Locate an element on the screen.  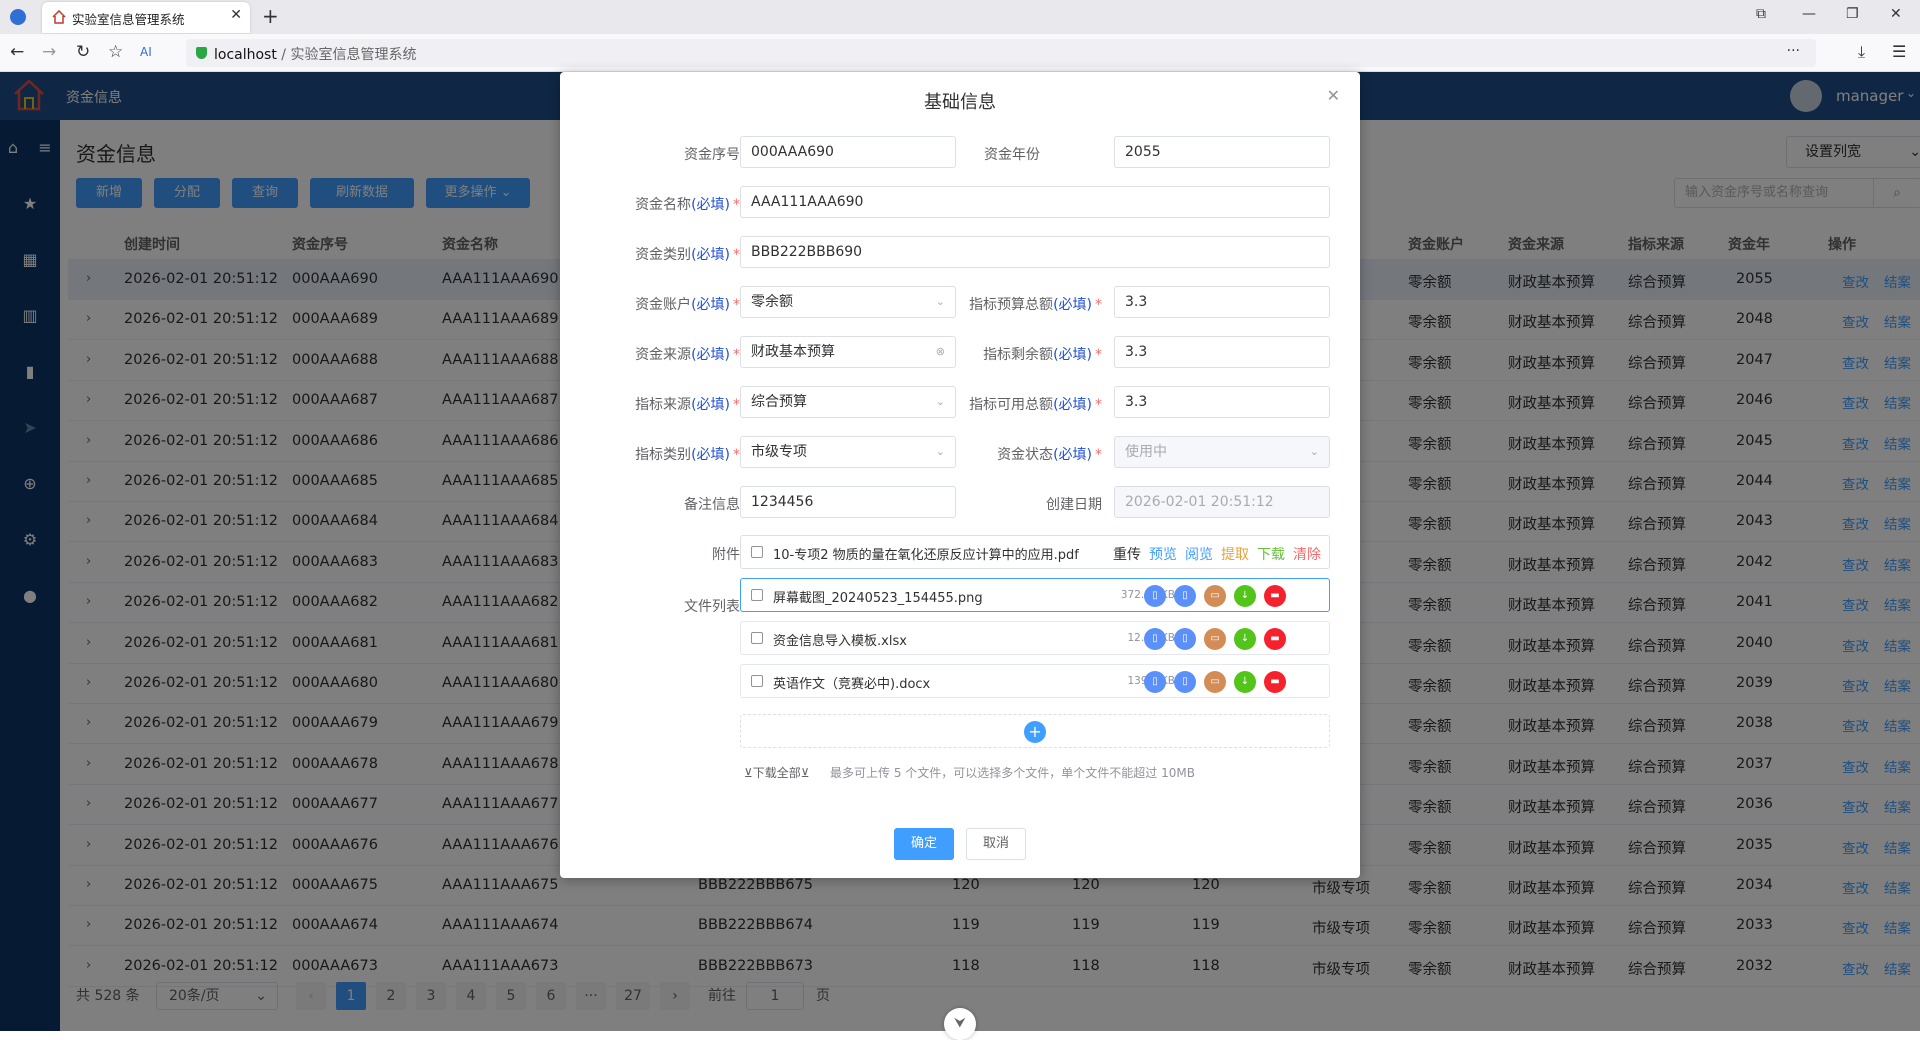
back-icon: ← is located at coordinates (17, 52).